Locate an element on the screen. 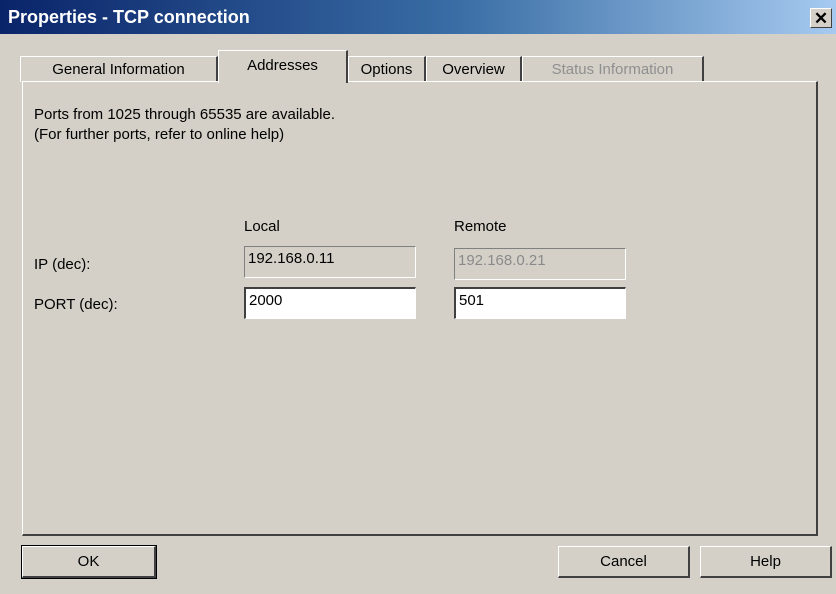 Image resolution: width=836 pixels, height=594 pixels. ok-button: OK is located at coordinates (89, 562).